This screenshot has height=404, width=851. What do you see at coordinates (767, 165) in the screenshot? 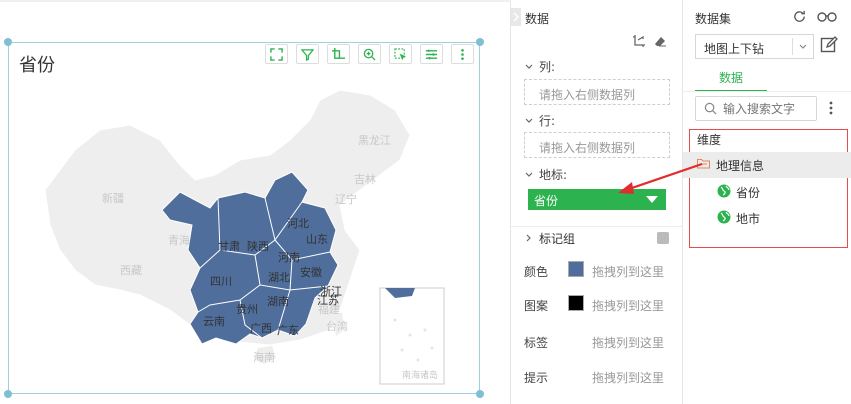
I see `folder-geo-info: 地理信息` at bounding box center [767, 165].